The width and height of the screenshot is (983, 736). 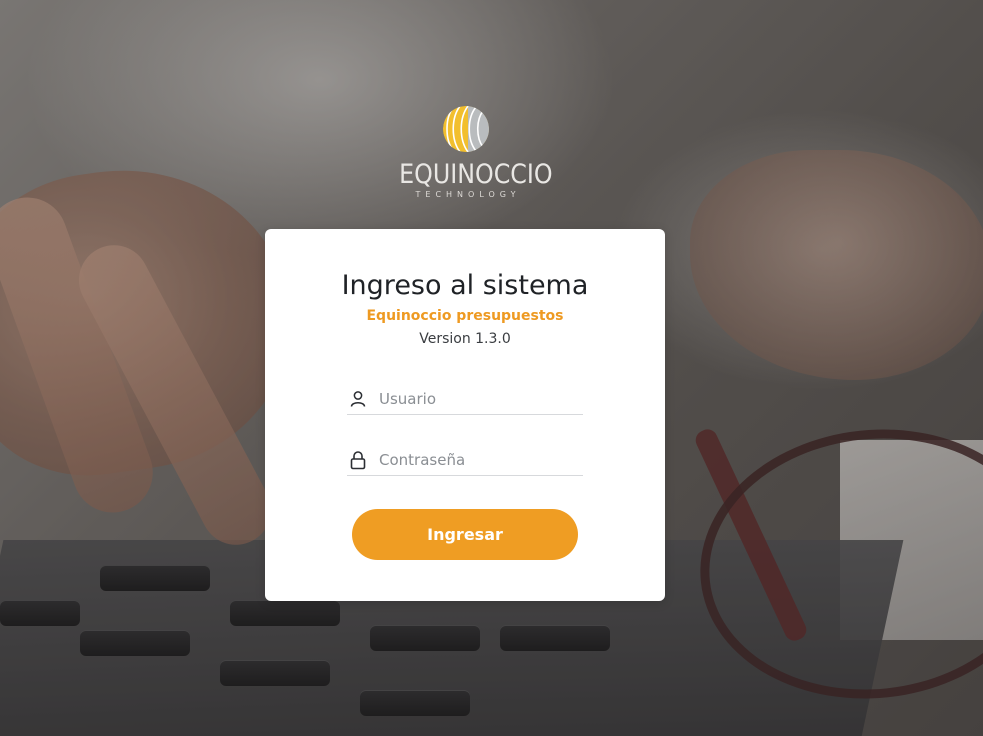 I want to click on username-input, so click(x=476, y=399).